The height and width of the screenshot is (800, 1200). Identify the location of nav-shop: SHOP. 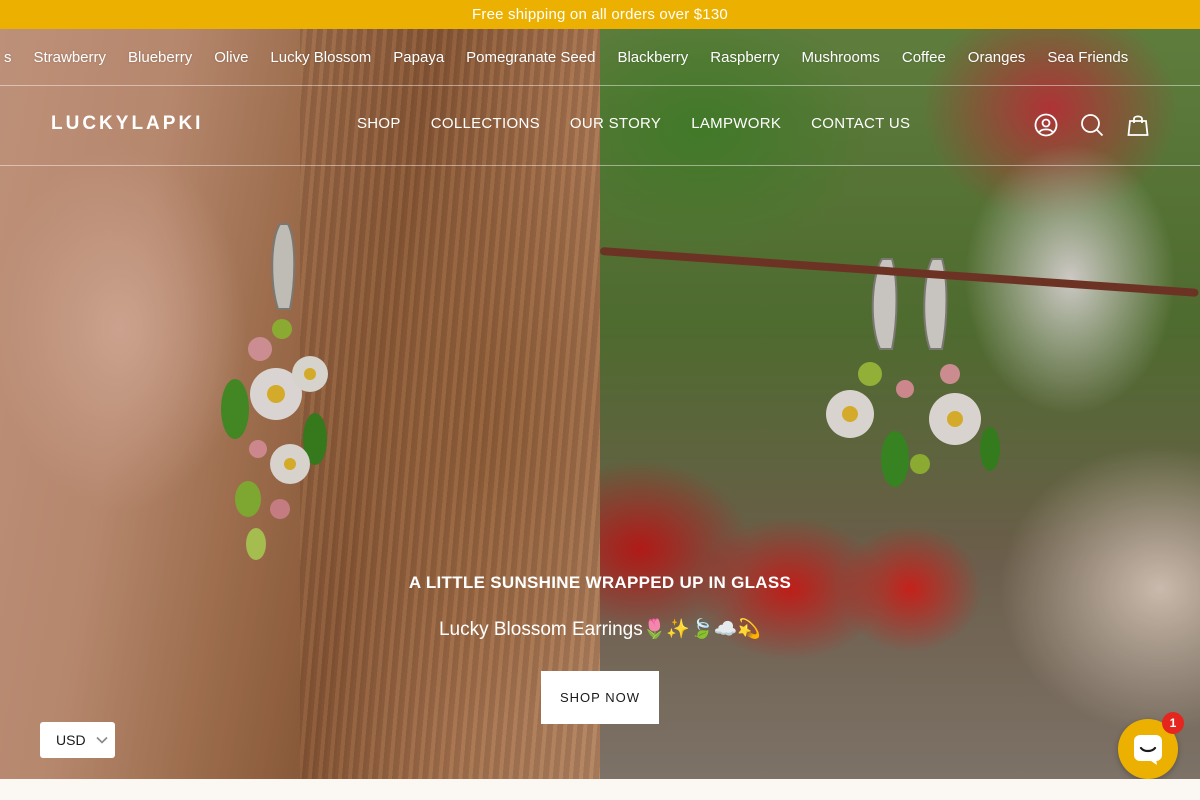
(379, 123).